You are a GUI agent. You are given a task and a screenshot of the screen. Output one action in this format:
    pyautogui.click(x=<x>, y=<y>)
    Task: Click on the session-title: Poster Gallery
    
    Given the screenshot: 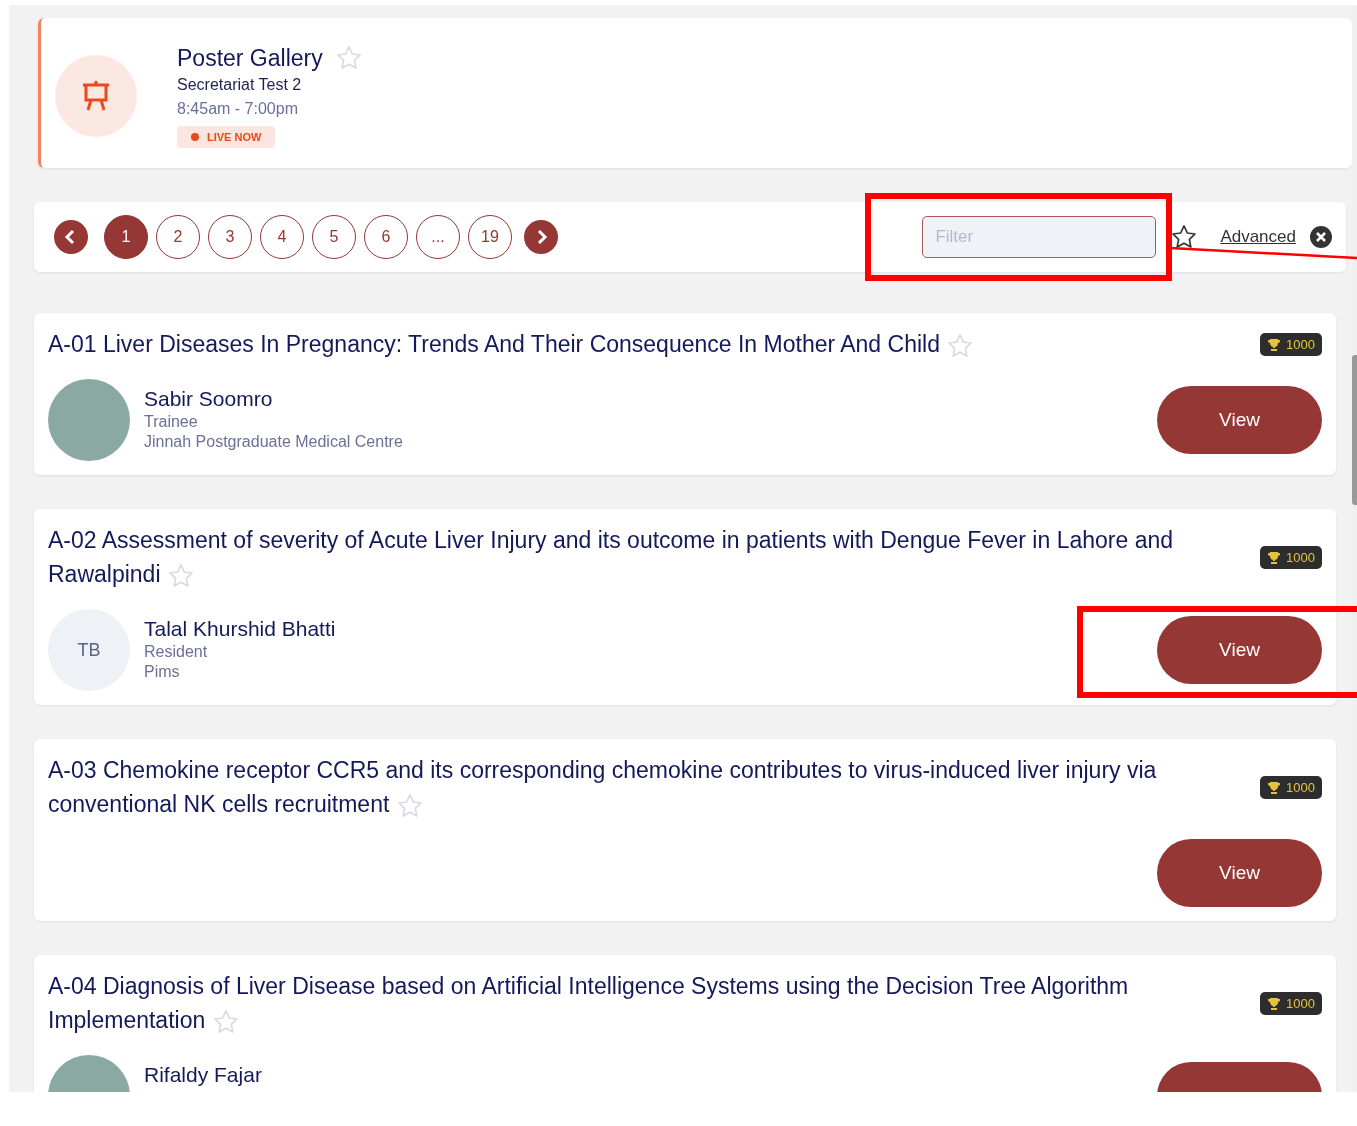 What is the action you would take?
    pyautogui.click(x=250, y=58)
    